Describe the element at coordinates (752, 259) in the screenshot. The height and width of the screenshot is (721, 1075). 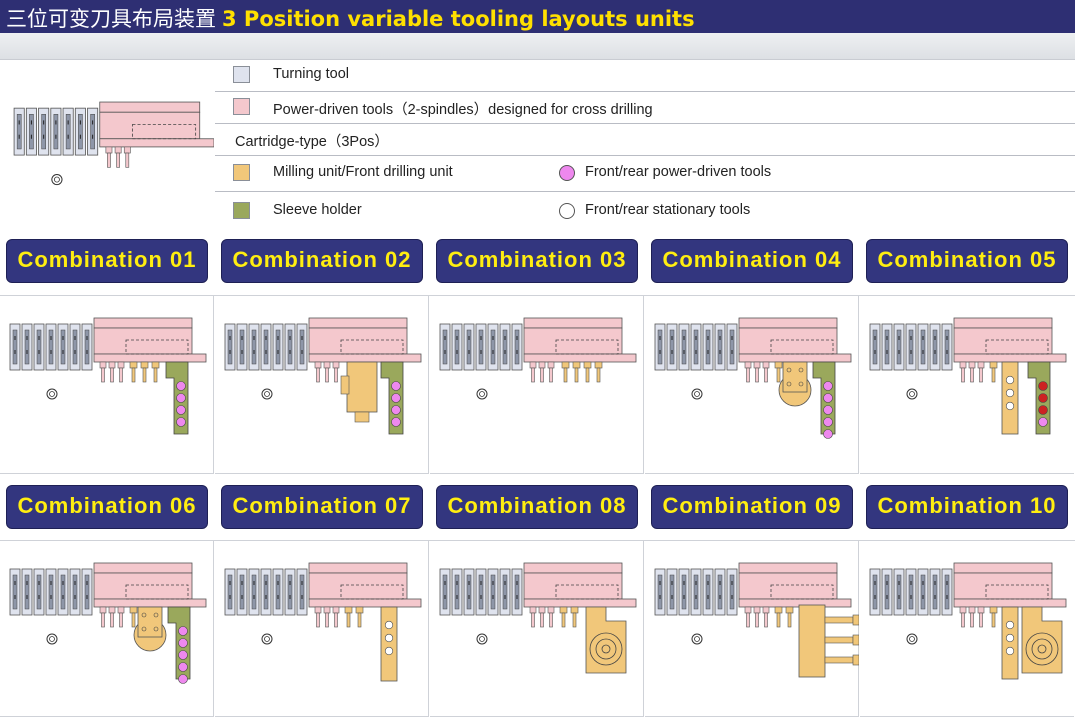
I see `combination-label: Combination 04` at that location.